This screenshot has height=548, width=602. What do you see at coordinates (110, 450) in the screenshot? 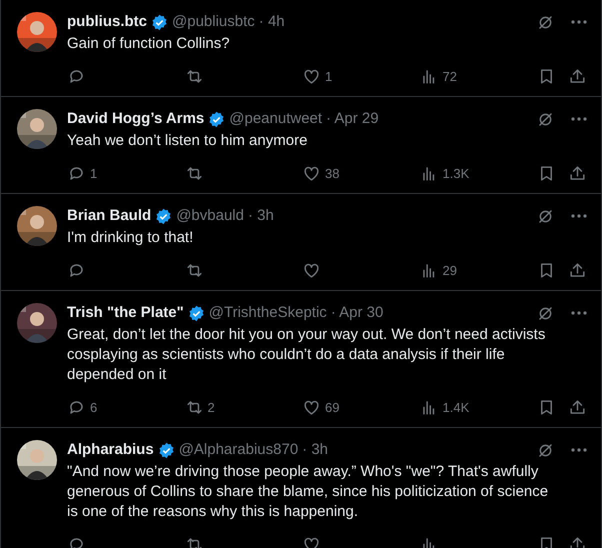
I see `author-name: Alpharabius` at bounding box center [110, 450].